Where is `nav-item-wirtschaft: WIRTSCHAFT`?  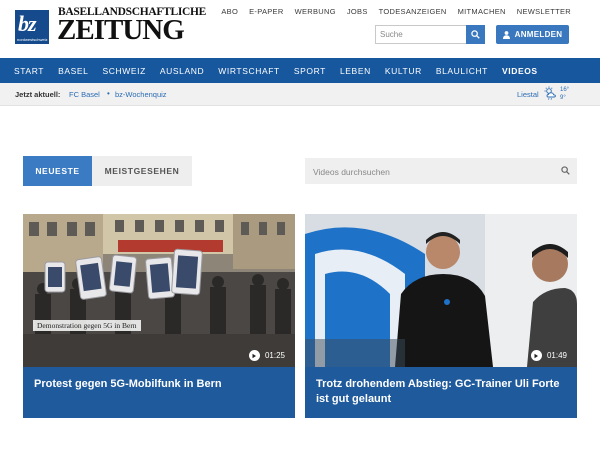
nav-item-wirtschaft: WIRTSCHAFT is located at coordinates (249, 71).